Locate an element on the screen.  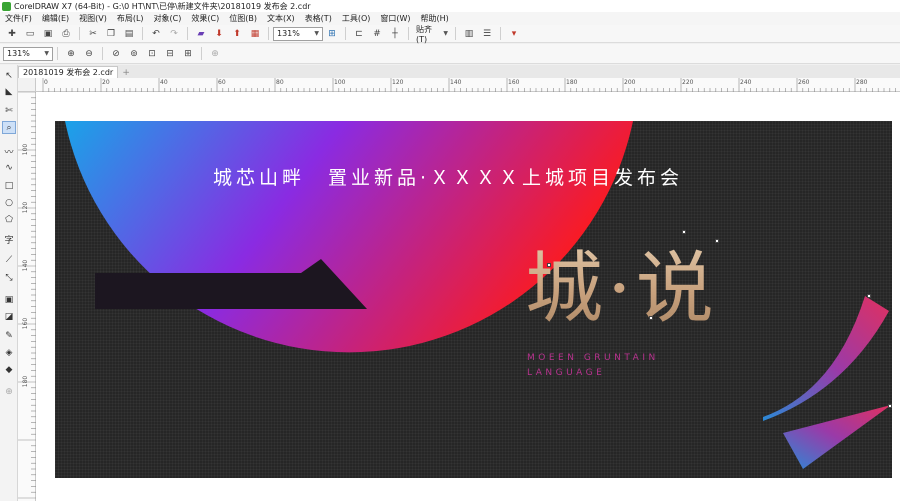
shape-tool-icon: ◣ is located at coordinates (9, 91).